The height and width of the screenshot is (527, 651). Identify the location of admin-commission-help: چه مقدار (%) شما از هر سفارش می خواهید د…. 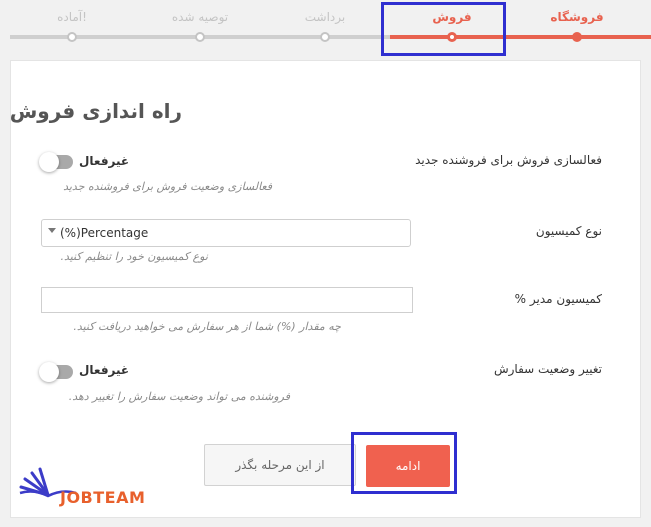
(207, 326).